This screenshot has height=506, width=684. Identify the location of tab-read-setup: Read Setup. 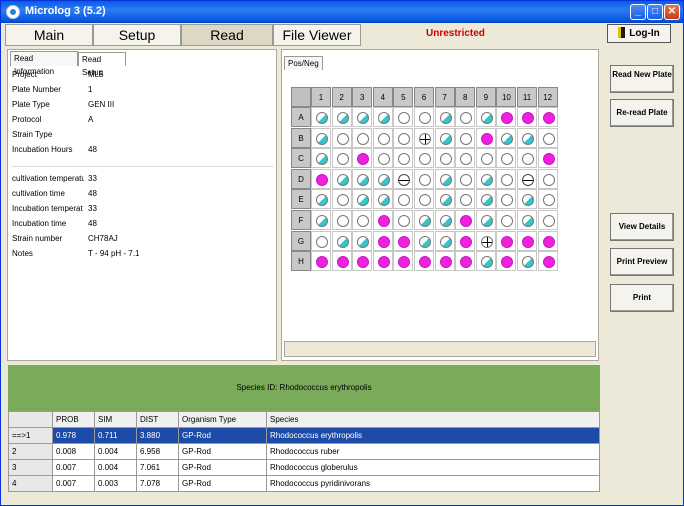
(102, 64).